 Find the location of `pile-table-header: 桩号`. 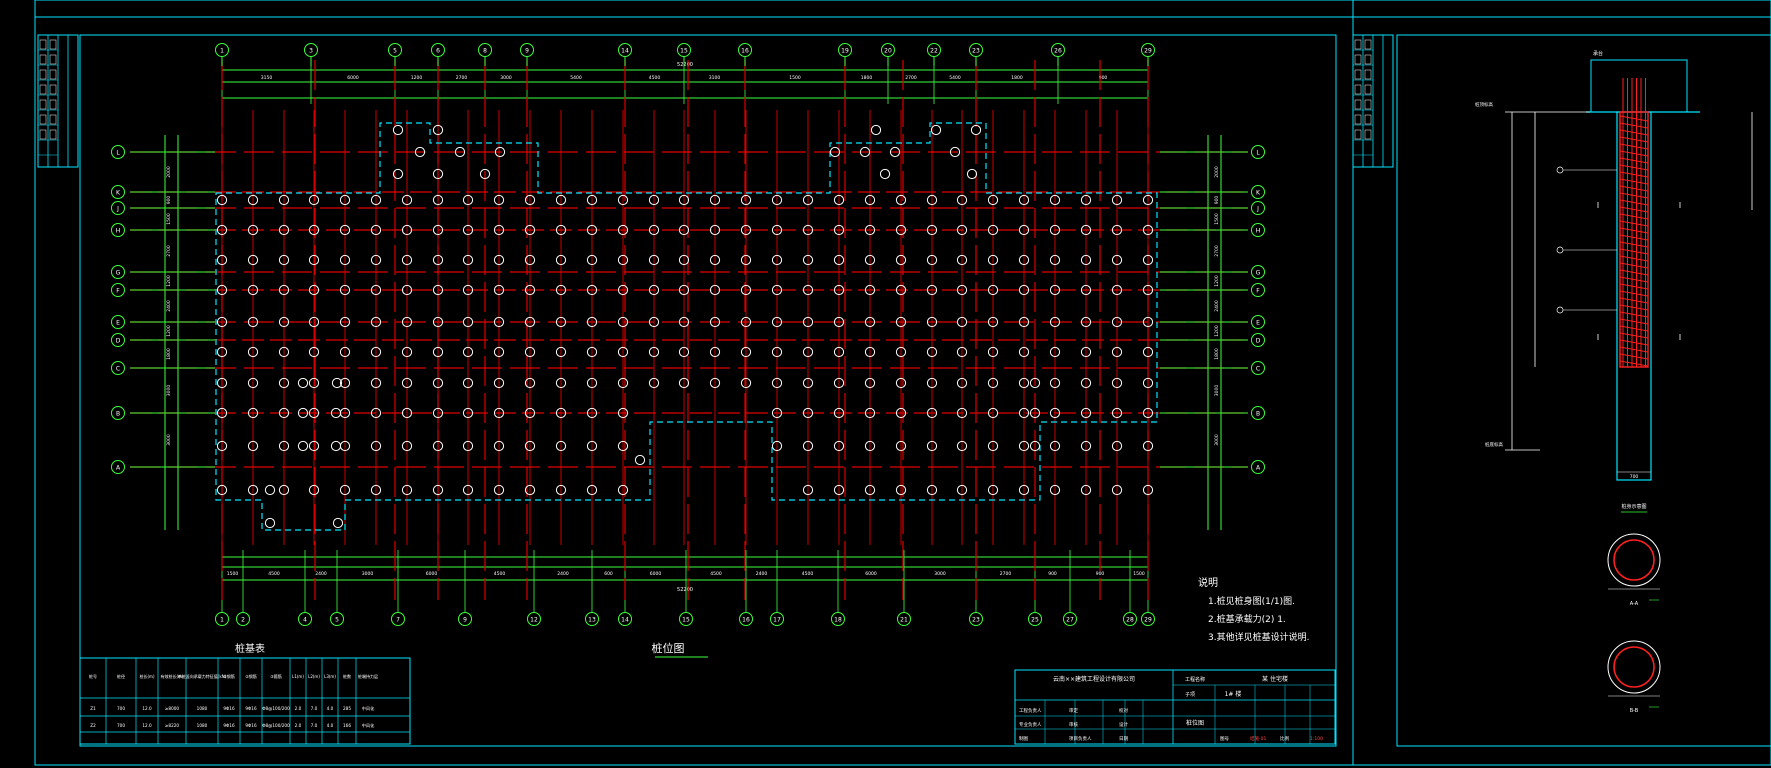

pile-table-header: 桩号 is located at coordinates (93, 676).